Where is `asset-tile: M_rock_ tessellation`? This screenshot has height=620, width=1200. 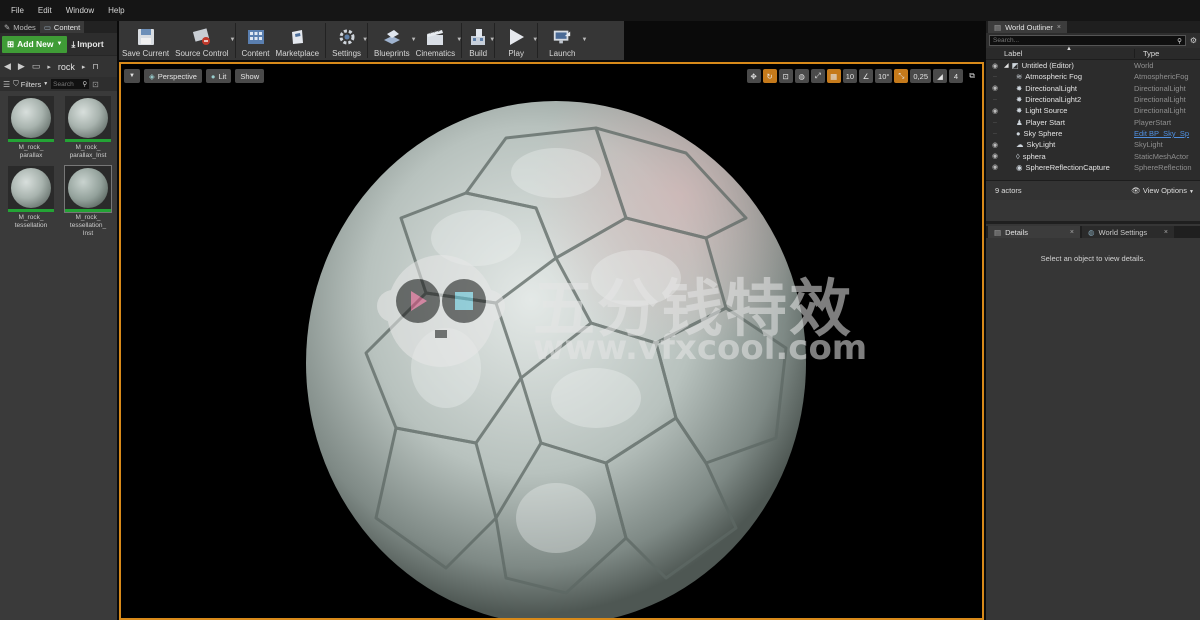
asset-tile: M_rock_ tessellation is located at coordinates (31, 202).